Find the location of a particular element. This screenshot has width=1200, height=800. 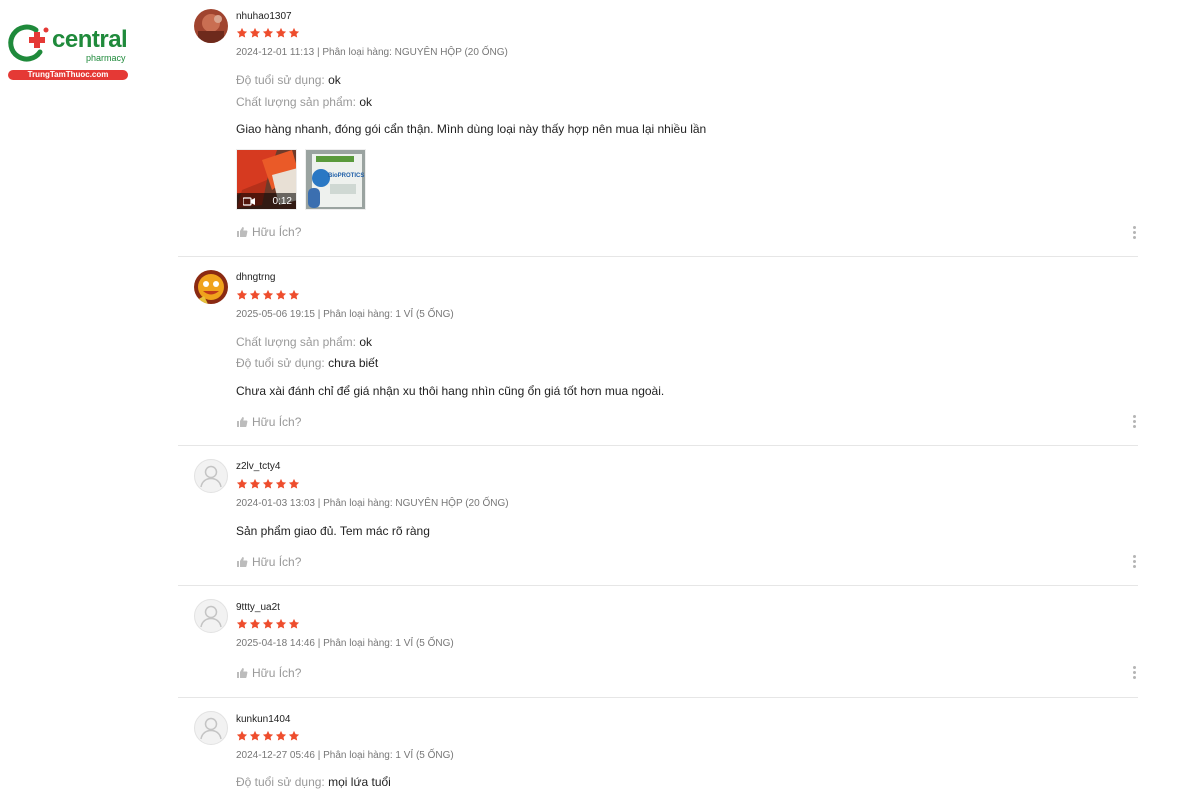

attribute-value: chưa biết is located at coordinates (353, 363).